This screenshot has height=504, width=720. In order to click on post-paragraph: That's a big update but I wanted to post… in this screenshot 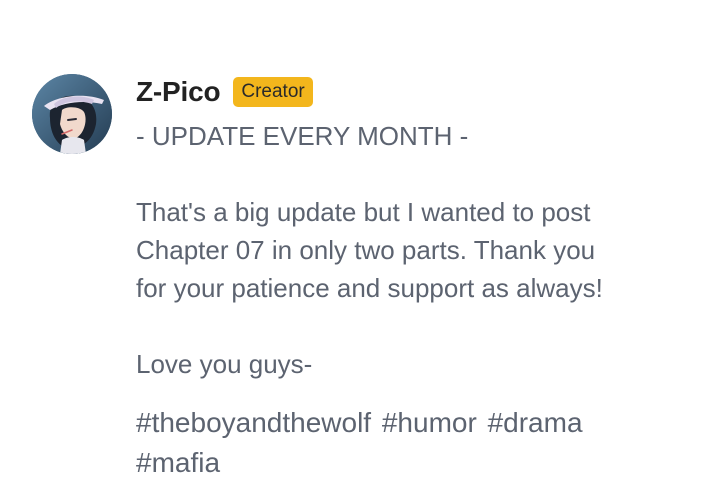, I will do `click(369, 250)`.